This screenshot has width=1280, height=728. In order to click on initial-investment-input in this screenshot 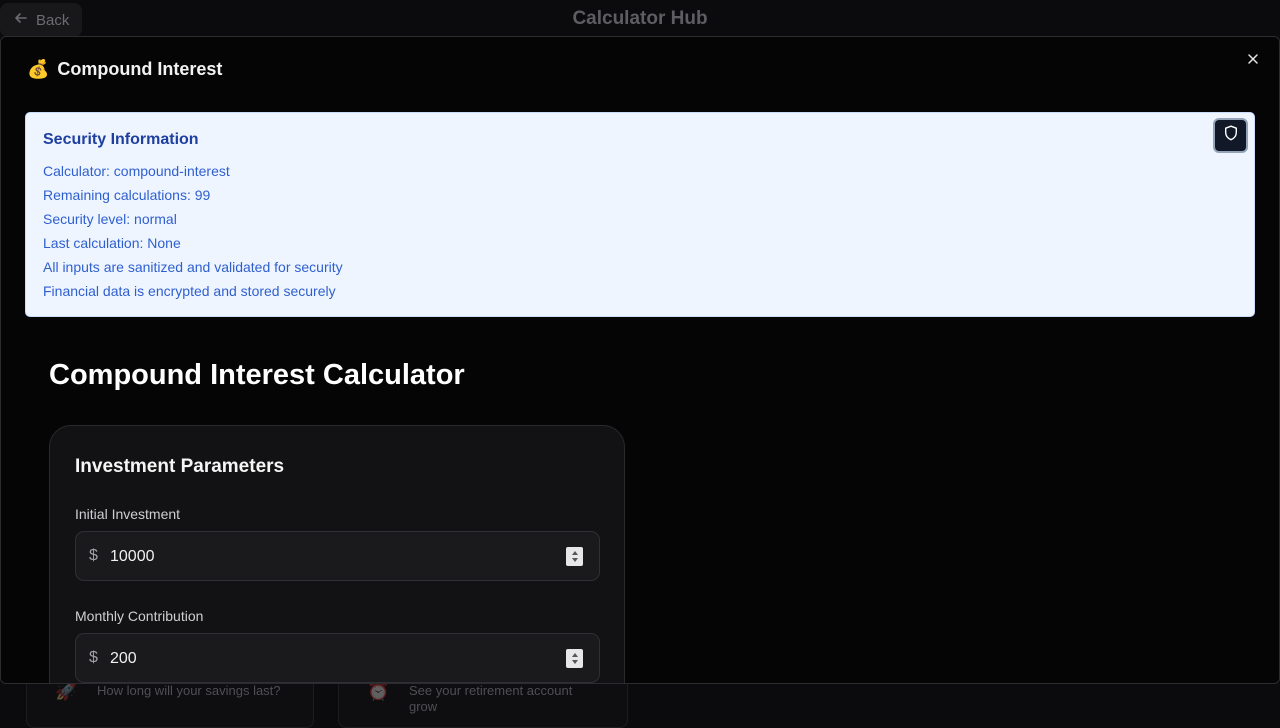, I will do `click(320, 557)`.